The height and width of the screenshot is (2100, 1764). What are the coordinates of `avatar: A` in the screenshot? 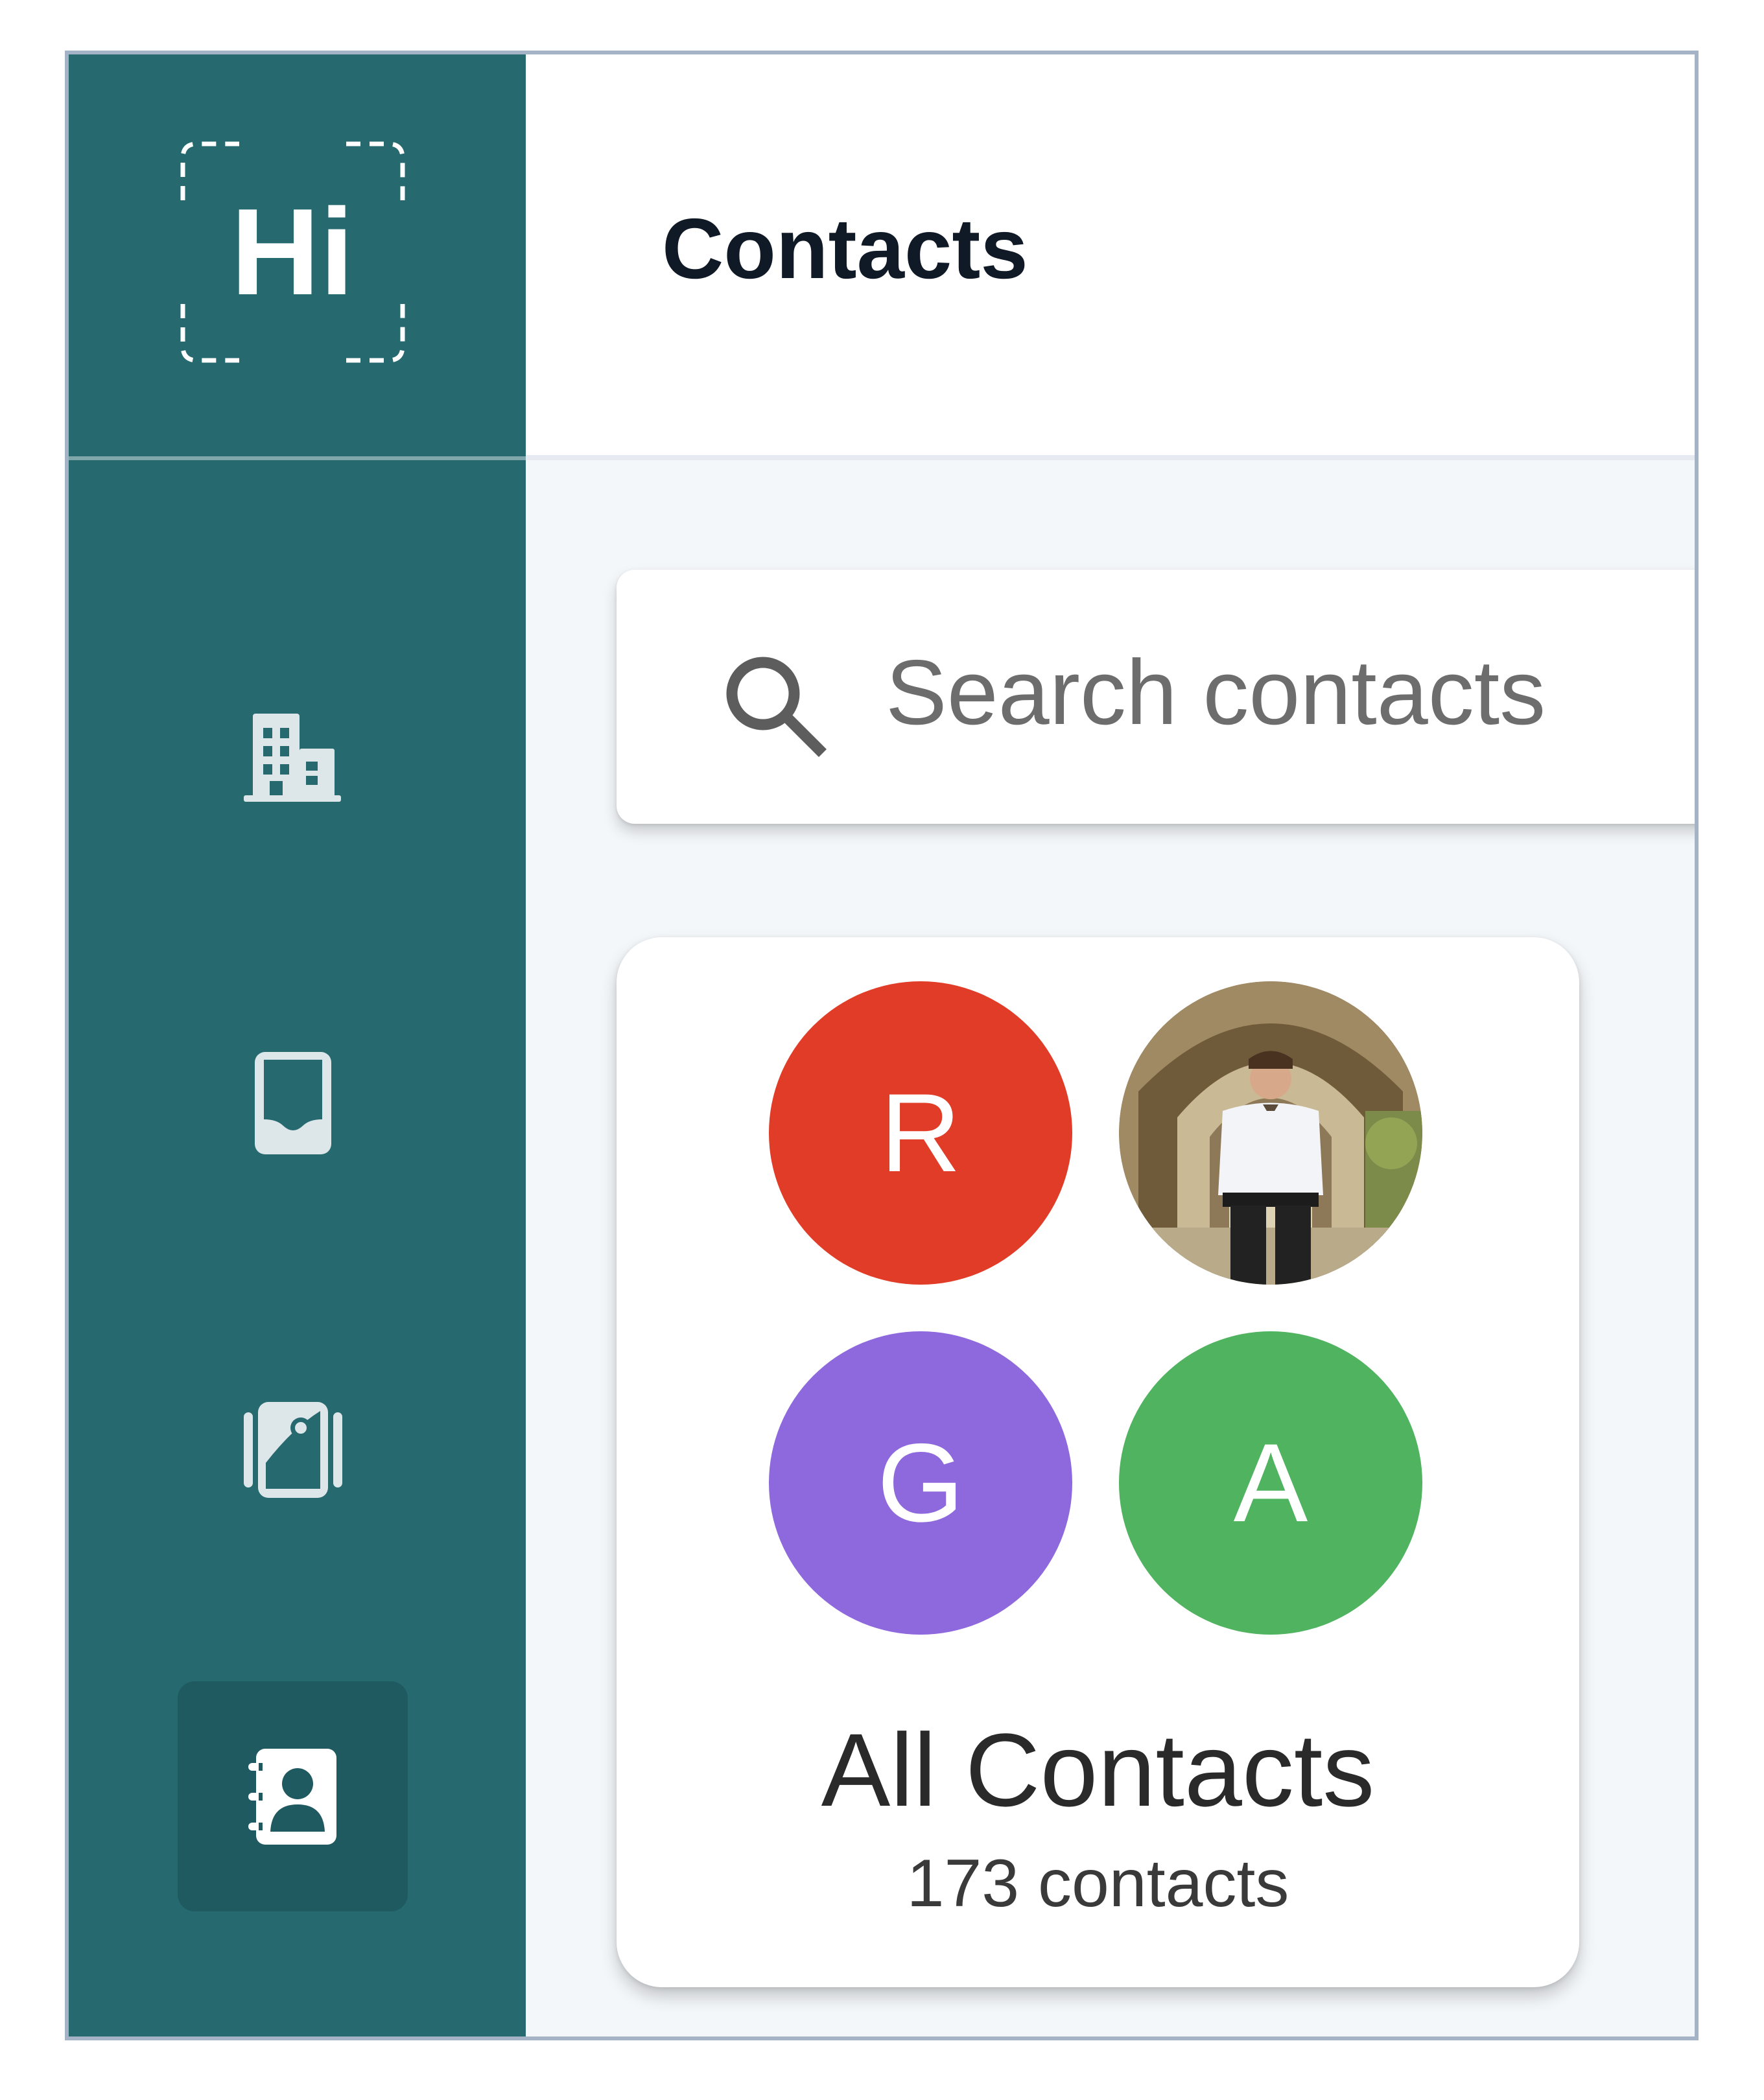 It's located at (1271, 1483).